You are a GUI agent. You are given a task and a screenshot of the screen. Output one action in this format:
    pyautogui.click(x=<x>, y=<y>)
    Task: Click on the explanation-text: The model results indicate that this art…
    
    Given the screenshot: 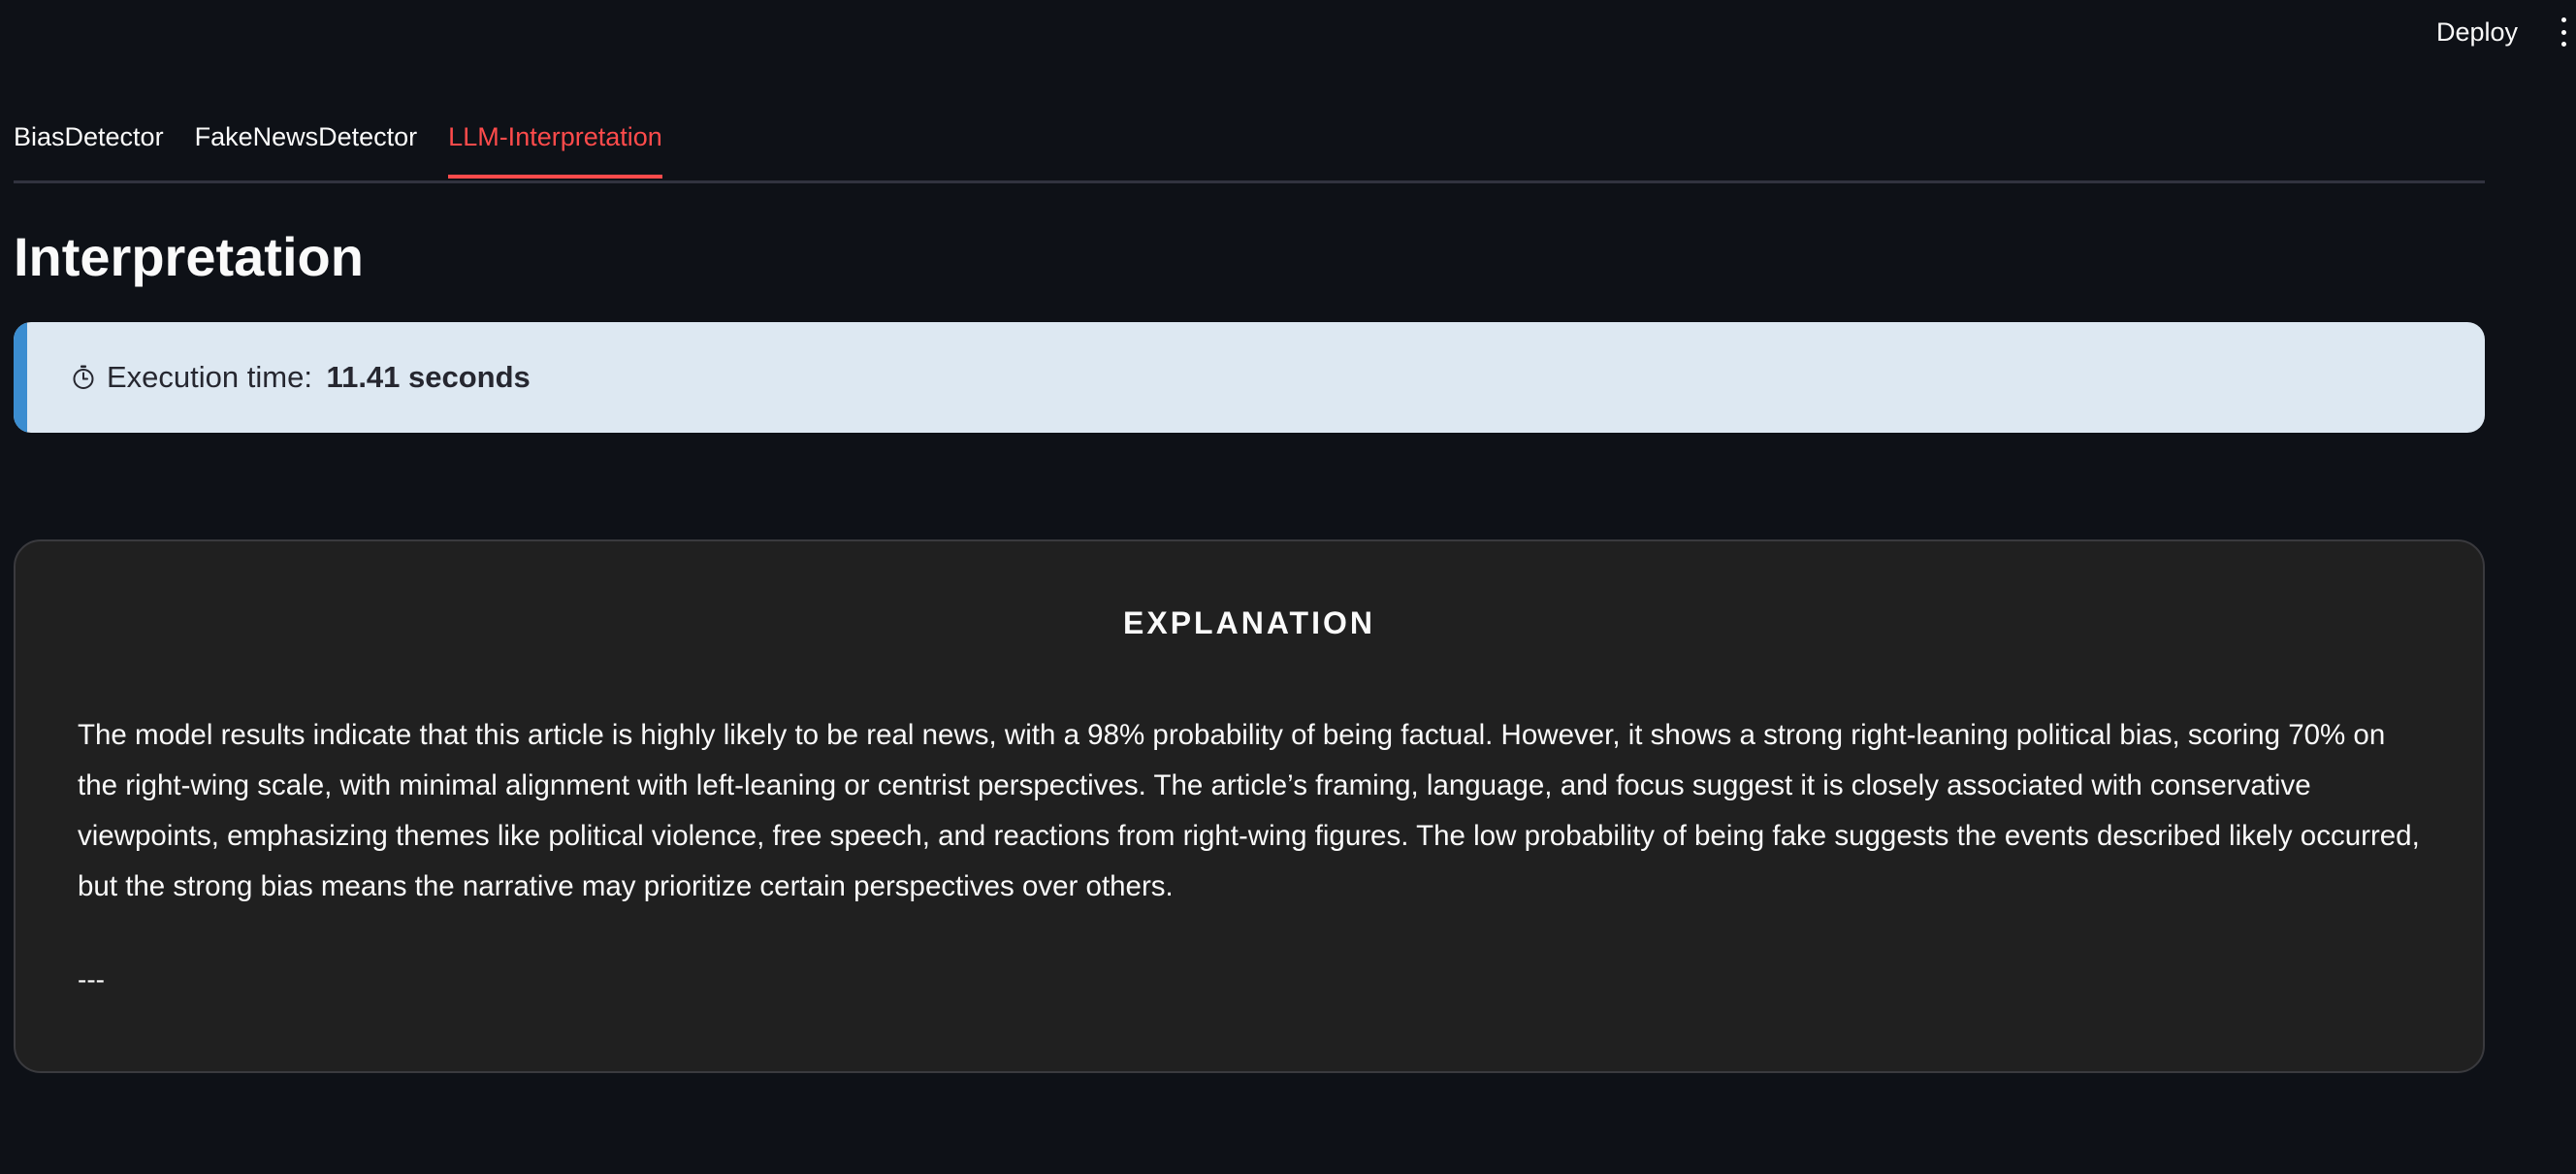 What is the action you would take?
    pyautogui.click(x=1249, y=810)
    